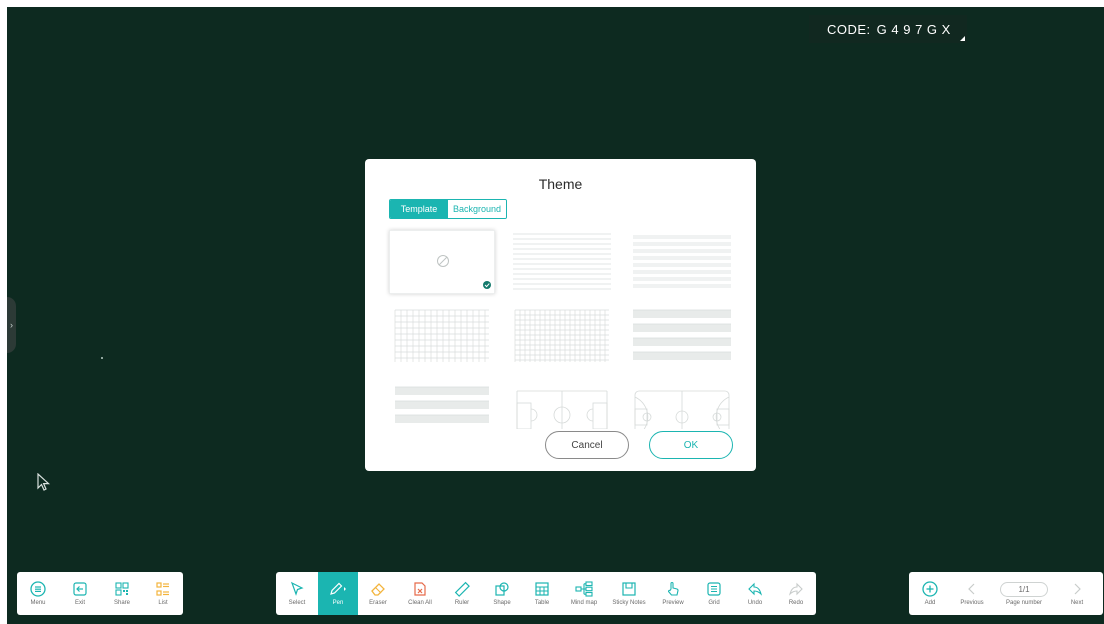 This screenshot has width=1104, height=624. Describe the element at coordinates (930, 589) in the screenshot. I see `plus-circle-icon` at that location.